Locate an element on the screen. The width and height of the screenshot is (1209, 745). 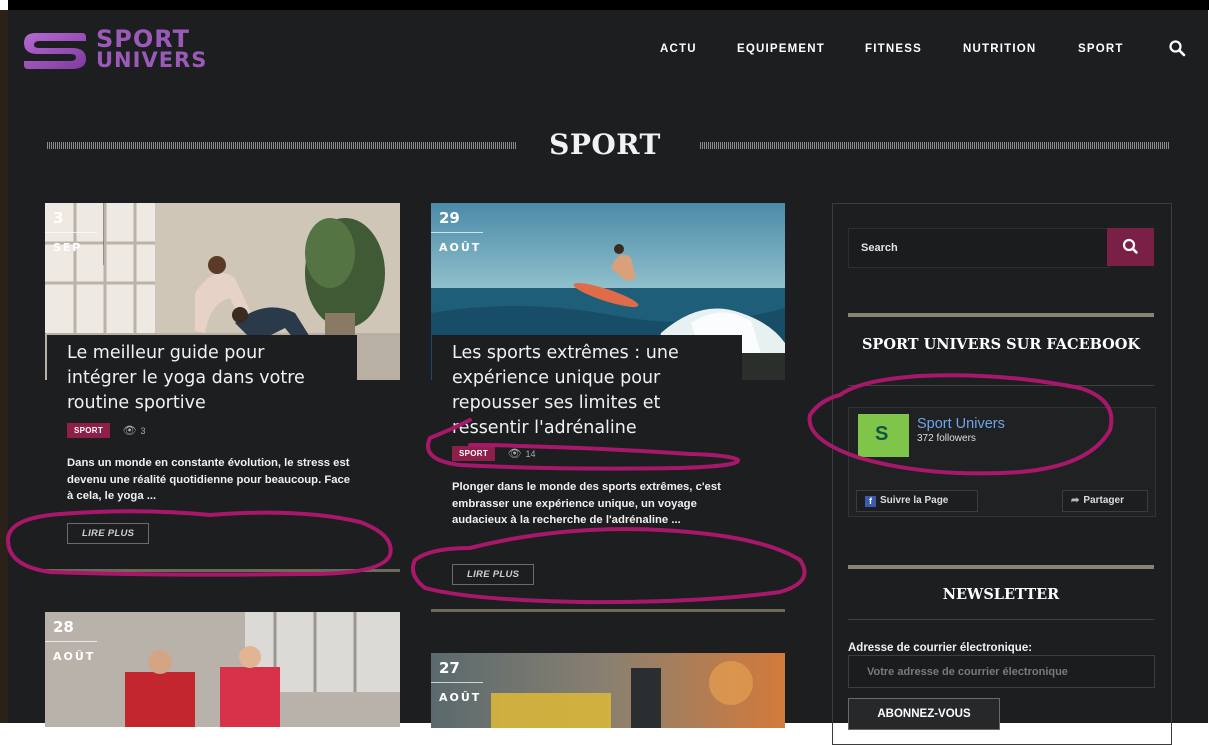
post-date-badge: 29 AOÛT is located at coordinates (460, 234).